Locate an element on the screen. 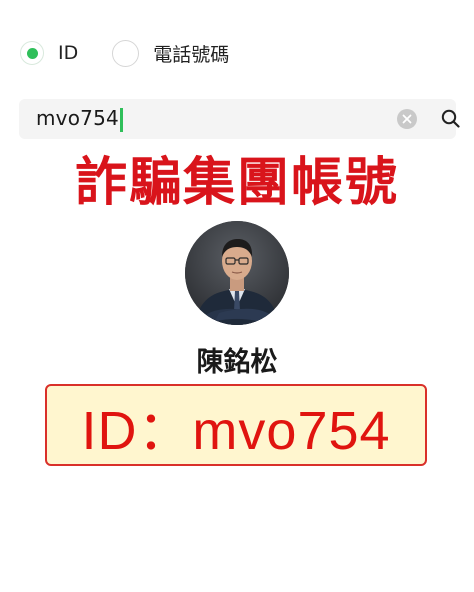 The height and width of the screenshot is (592, 474). scam-account-headline: 詐騙集團帳號 is located at coordinates (236, 183).